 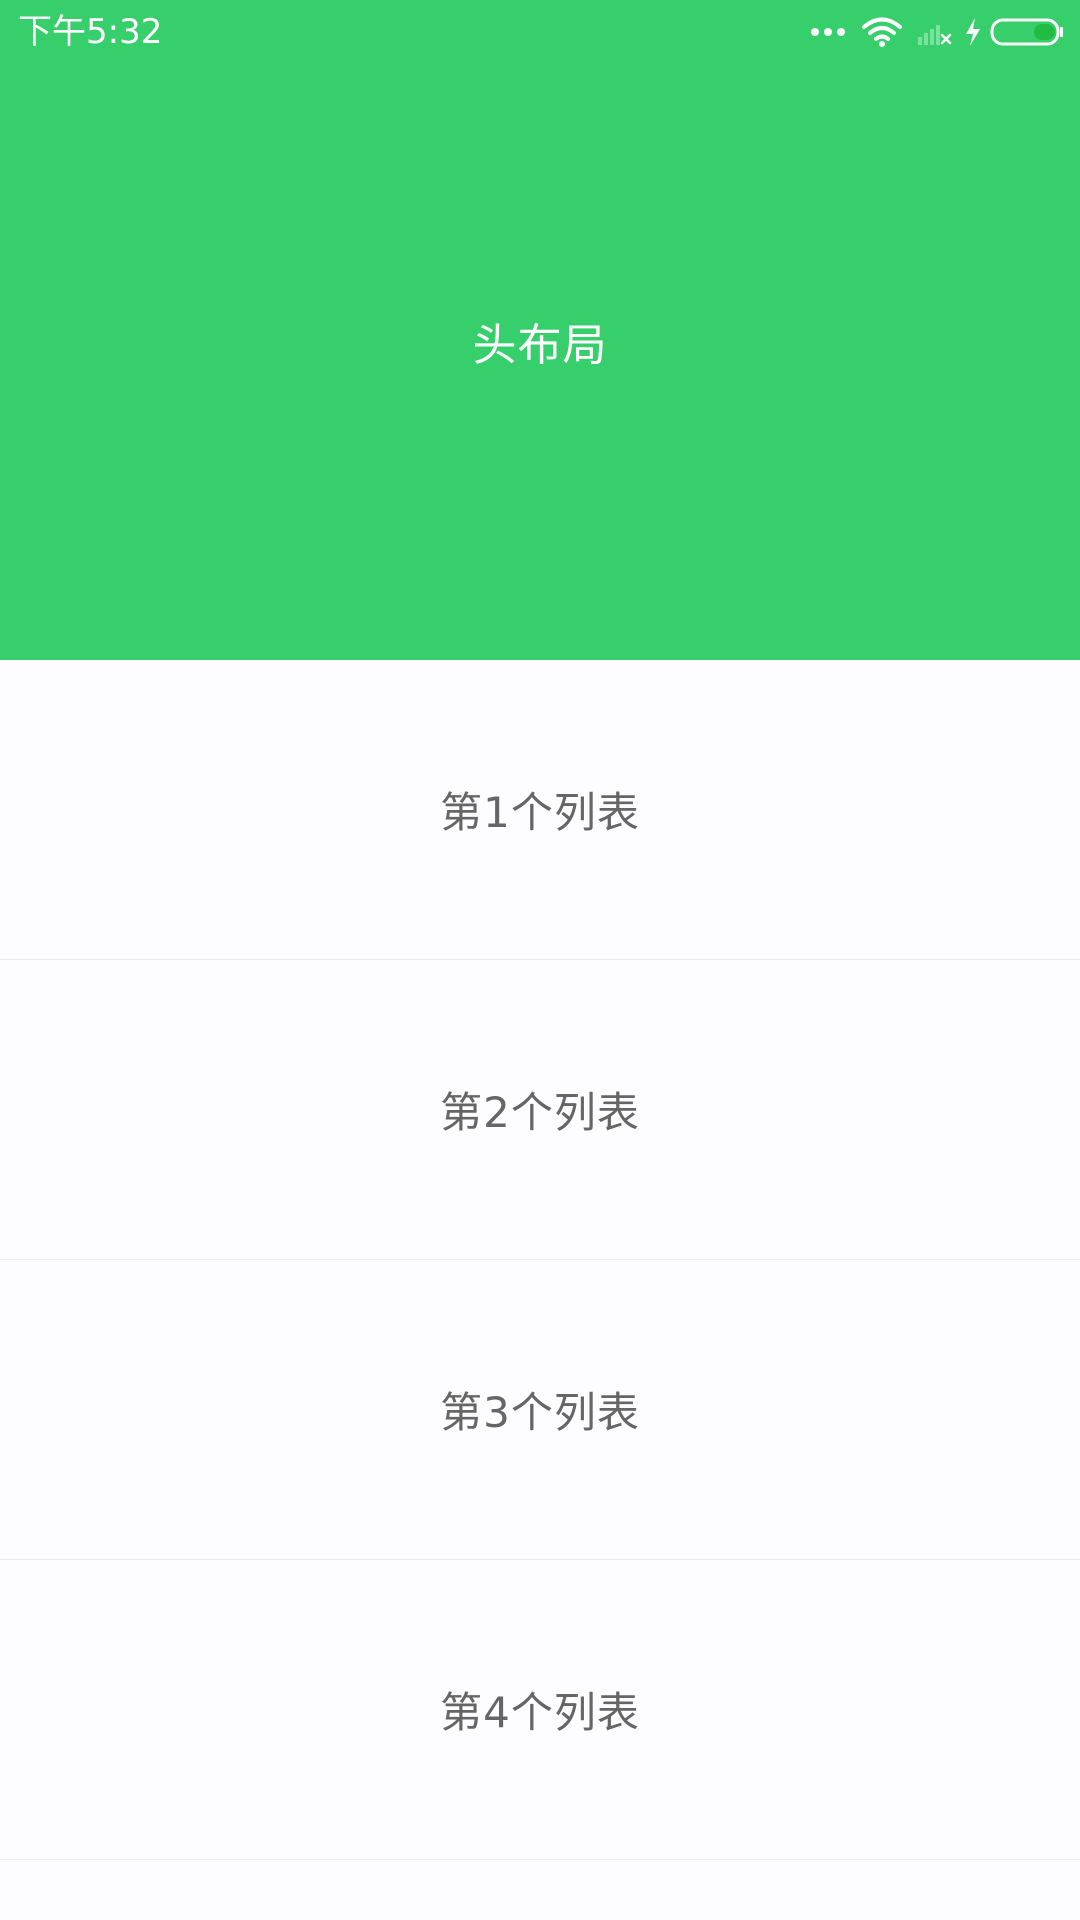 What do you see at coordinates (828, 32) in the screenshot?
I see `more-dots-icon` at bounding box center [828, 32].